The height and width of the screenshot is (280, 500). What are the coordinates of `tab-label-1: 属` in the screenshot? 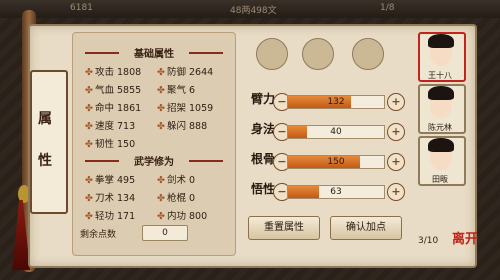 It's located at (45, 119).